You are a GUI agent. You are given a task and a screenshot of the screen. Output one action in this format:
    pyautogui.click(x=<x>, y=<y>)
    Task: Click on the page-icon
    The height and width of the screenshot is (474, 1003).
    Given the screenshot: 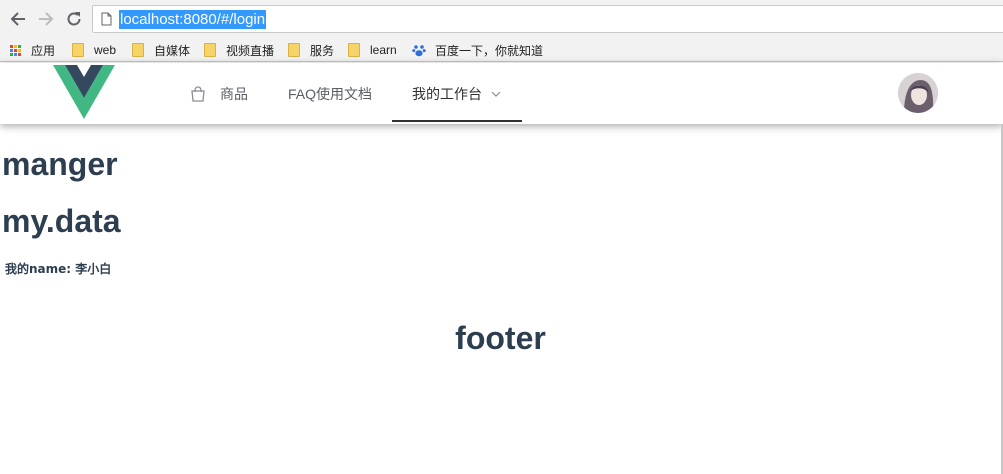 What is the action you would take?
    pyautogui.click(x=106, y=21)
    